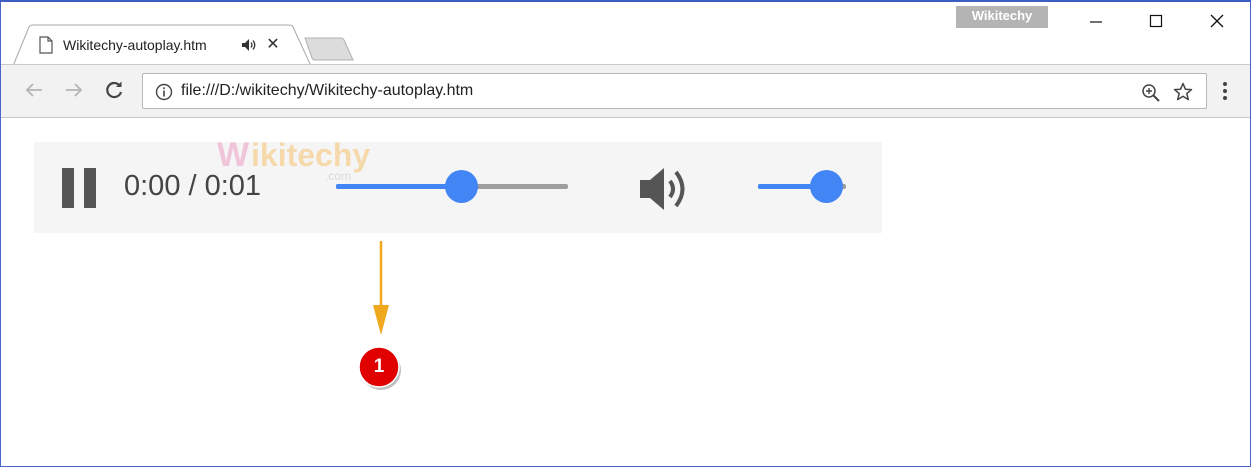 This screenshot has height=467, width=1251. I want to click on seek-thumb, so click(462, 186).